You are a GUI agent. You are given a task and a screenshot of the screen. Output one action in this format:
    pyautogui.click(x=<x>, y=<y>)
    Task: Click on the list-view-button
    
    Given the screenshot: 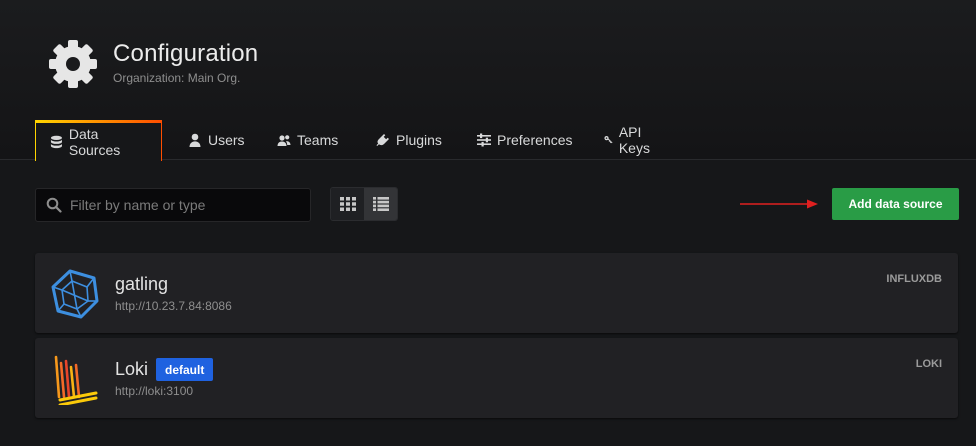 What is the action you would take?
    pyautogui.click(x=380, y=204)
    